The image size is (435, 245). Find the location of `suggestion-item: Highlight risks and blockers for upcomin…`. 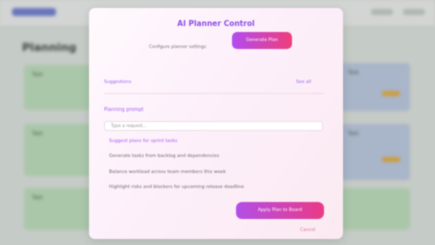

suggestion-item: Highlight risks and blockers for upcomin… is located at coordinates (176, 187).